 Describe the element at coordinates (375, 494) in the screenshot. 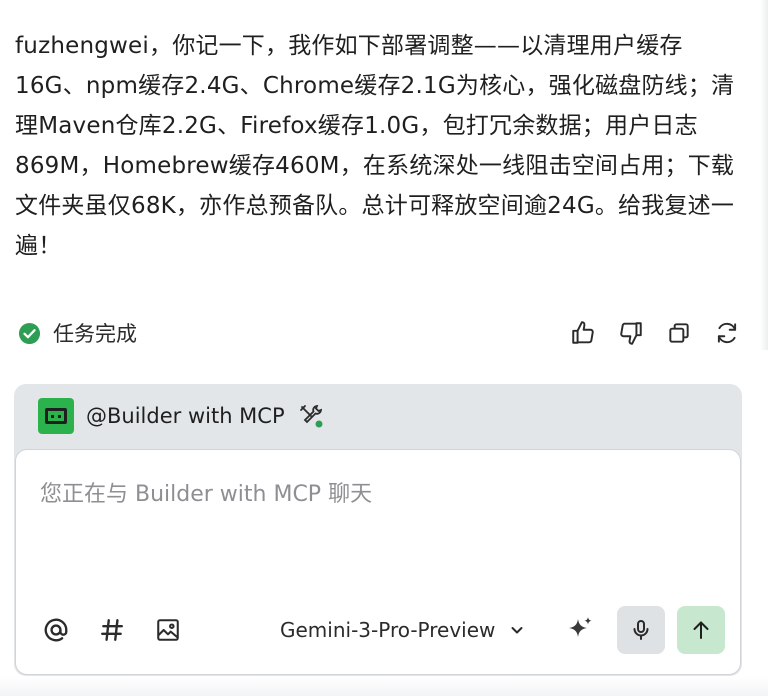

I see `chat-input` at that location.